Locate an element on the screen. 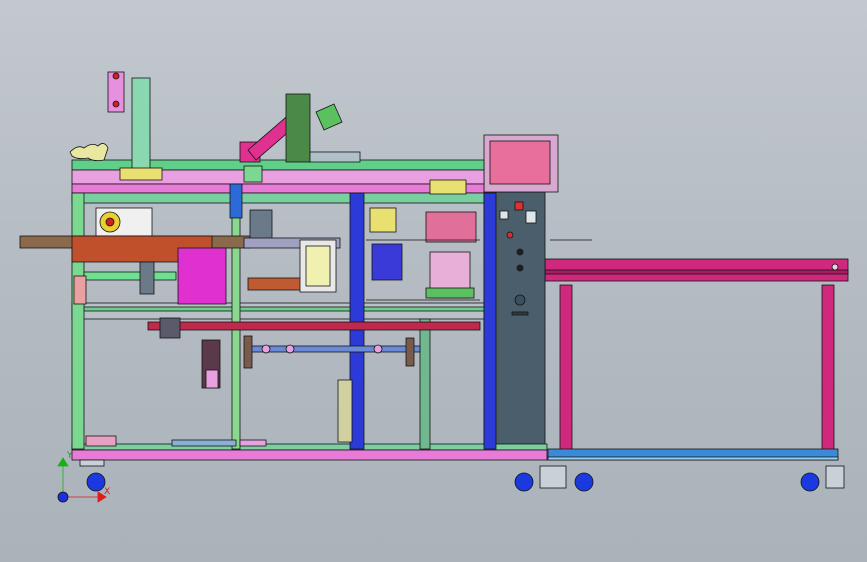 The width and height of the screenshot is (867, 562). column-top-bolt is located at coordinates (116, 76).